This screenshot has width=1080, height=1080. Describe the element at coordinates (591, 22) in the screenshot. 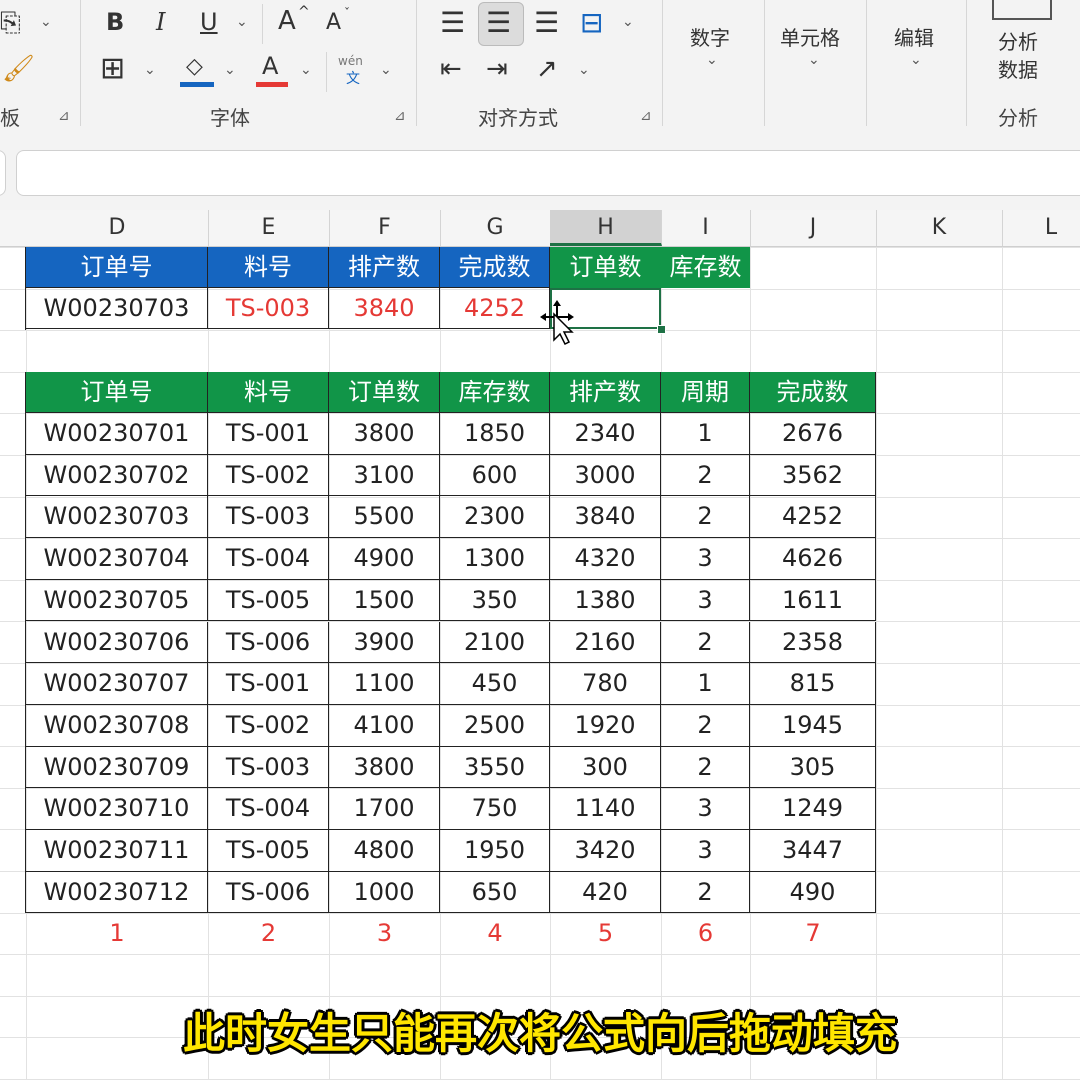

I see `merge-center-icon: ⊟` at that location.